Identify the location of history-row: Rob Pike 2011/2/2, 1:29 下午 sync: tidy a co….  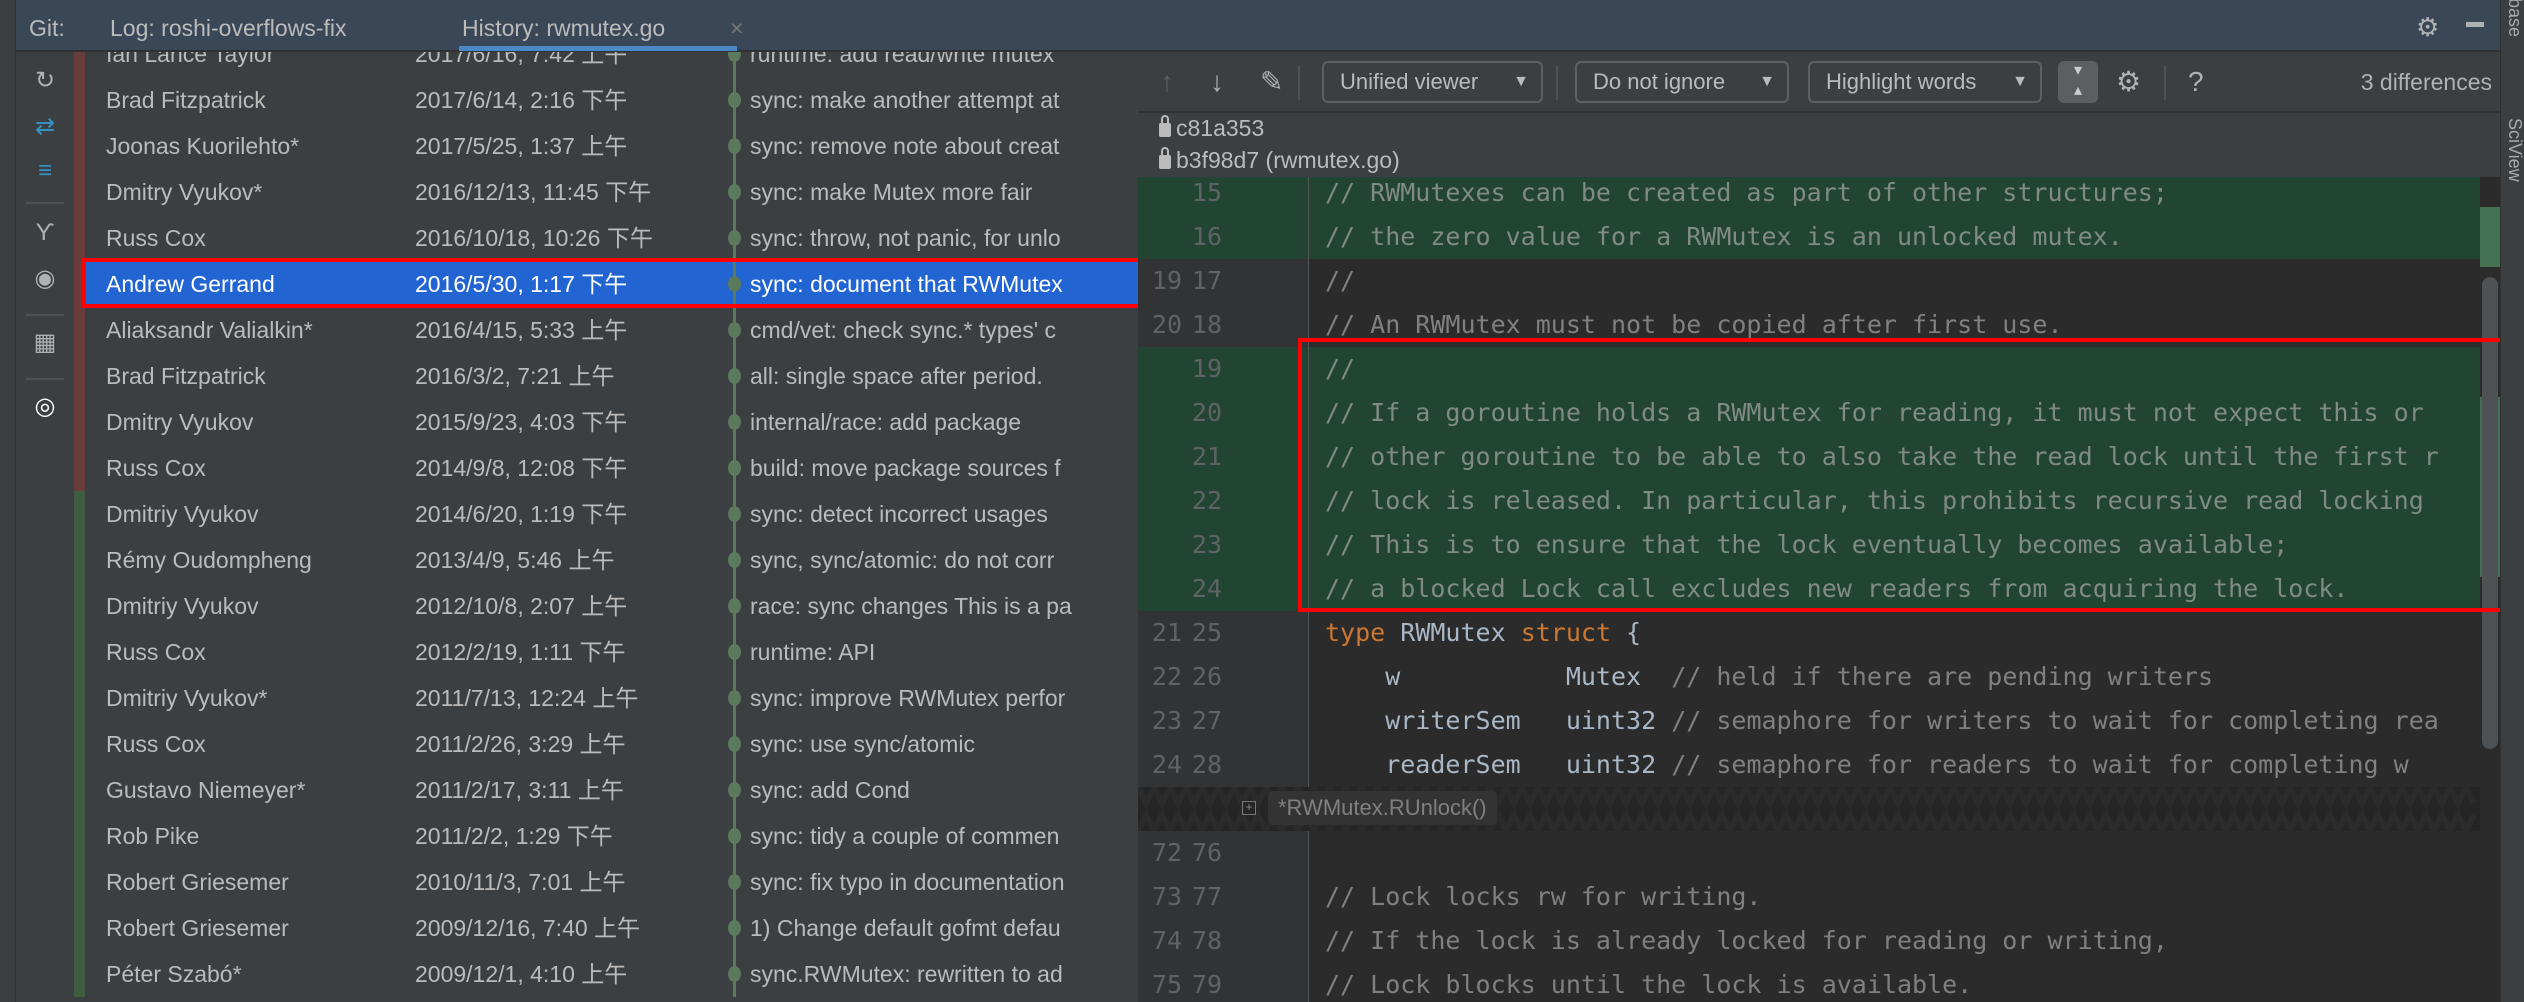
(606, 836).